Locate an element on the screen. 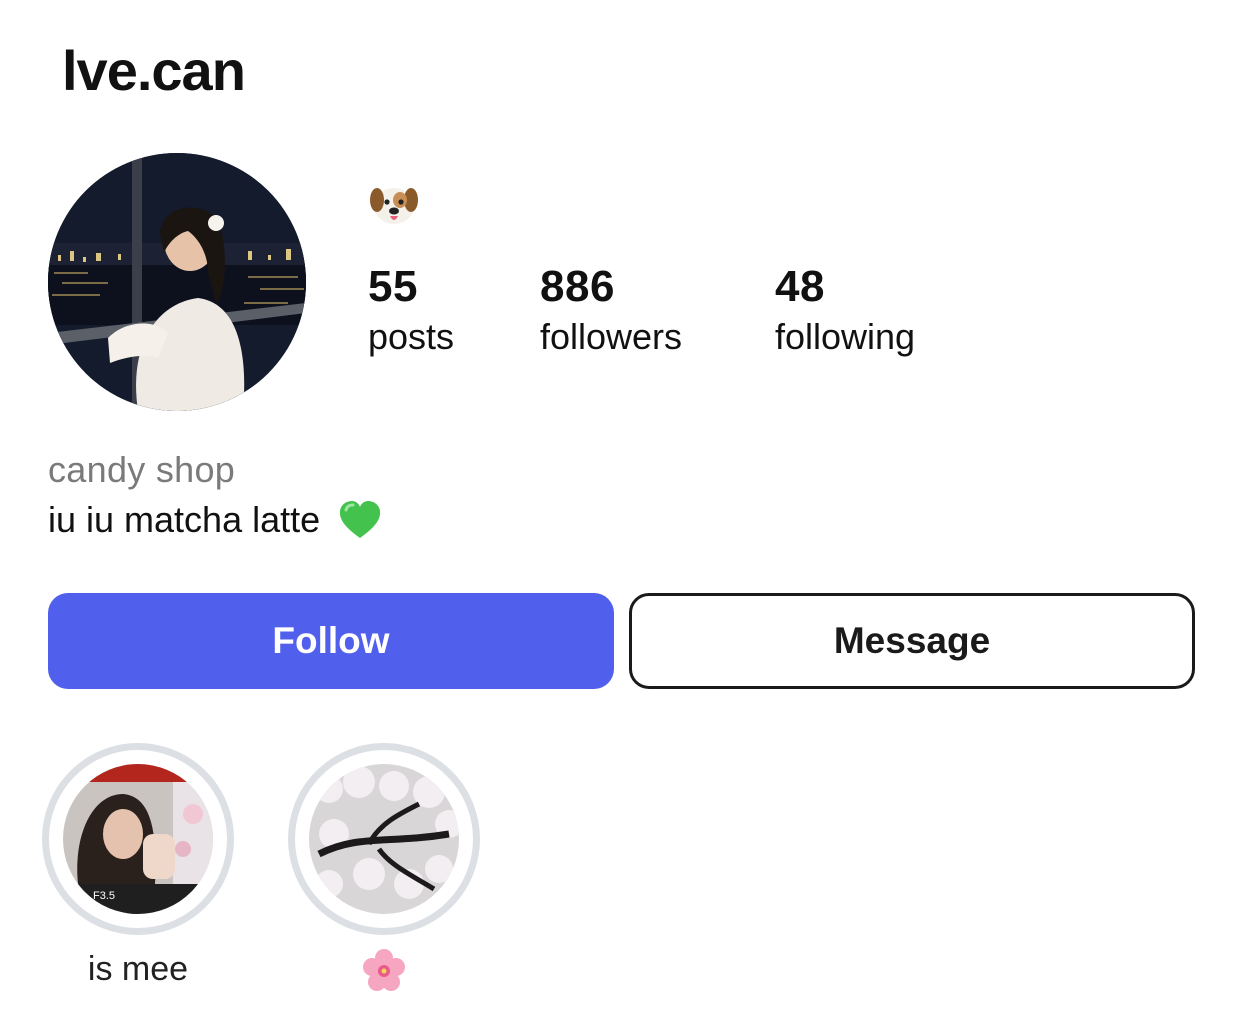  green-heart-icon is located at coordinates (360, 520).